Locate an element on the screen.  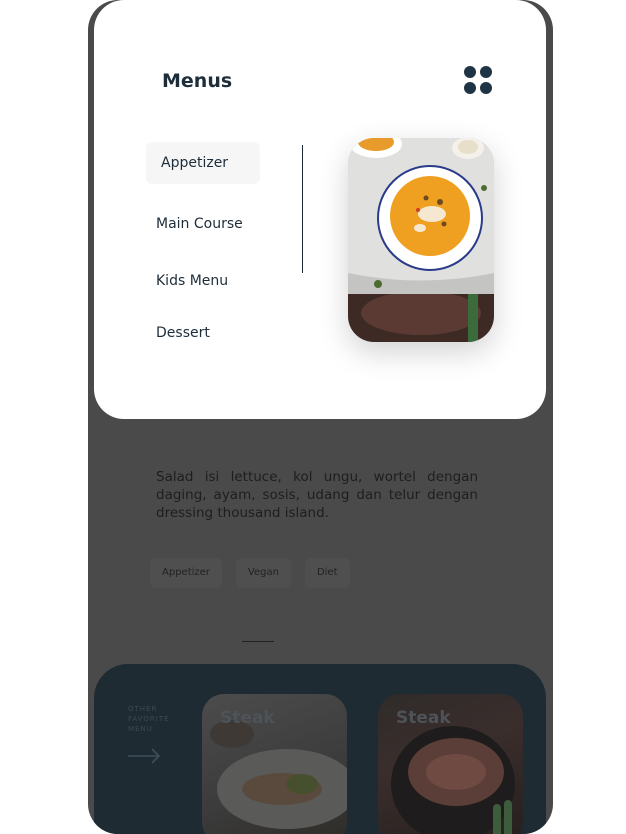
food-preview-image is located at coordinates (421, 240).